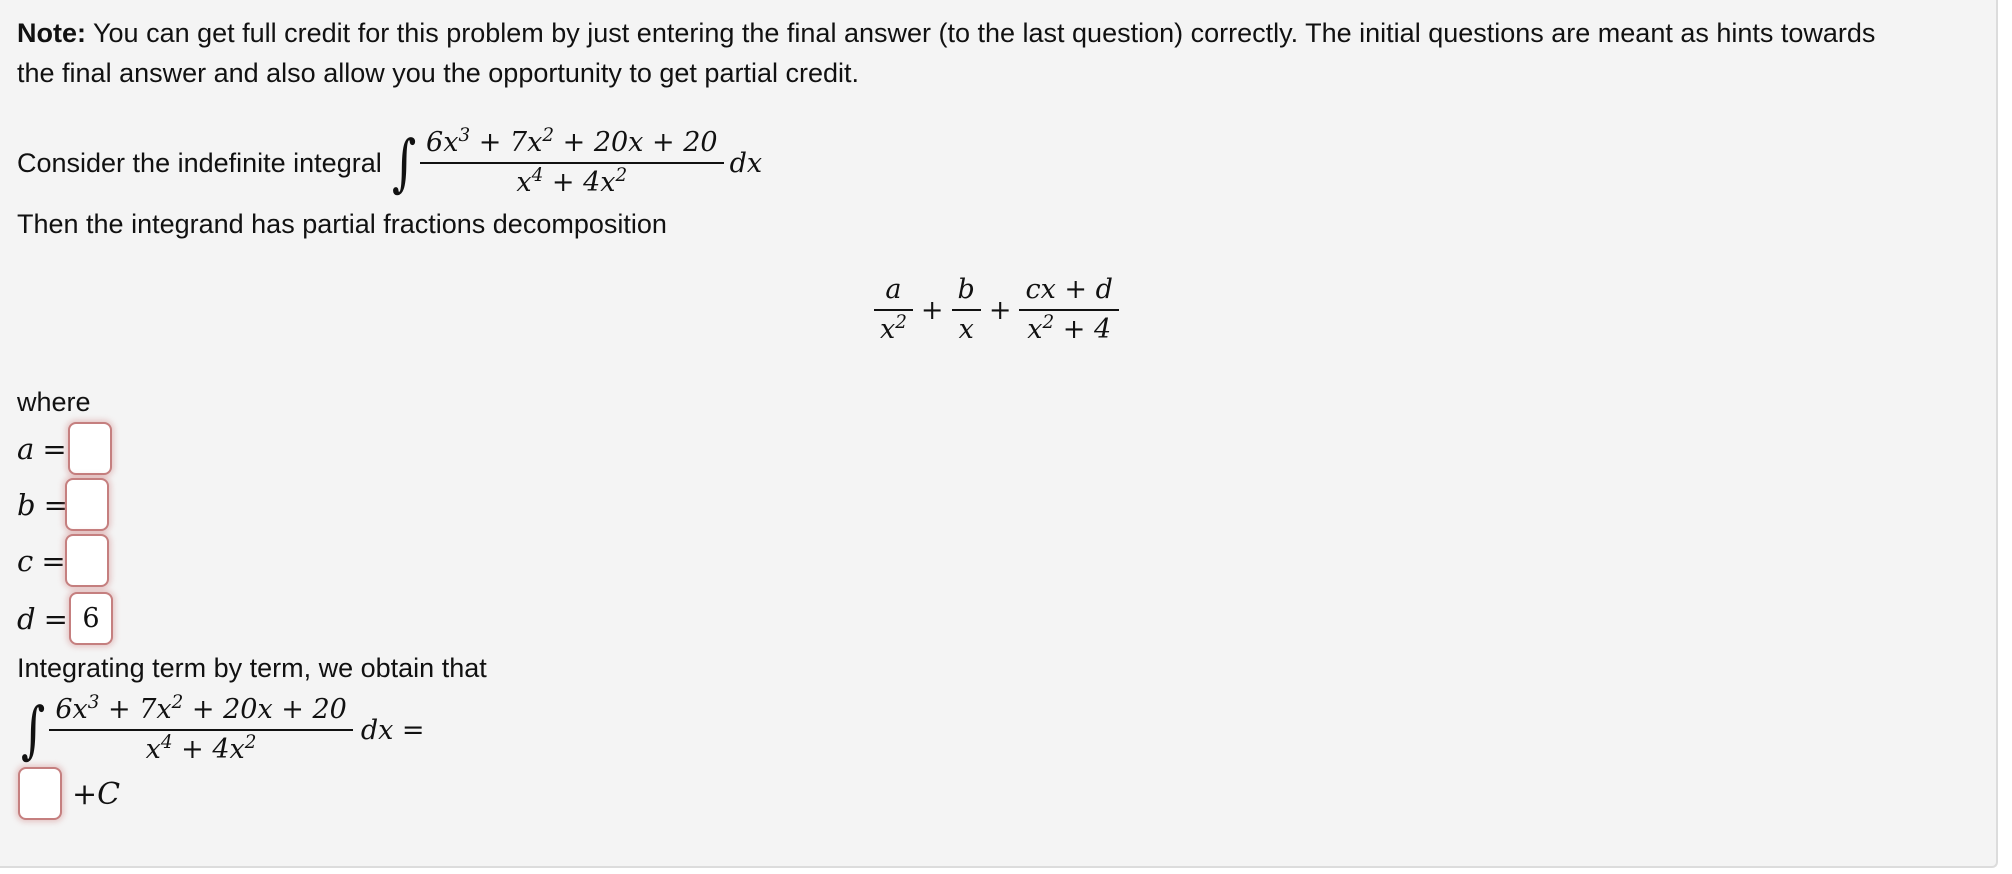  I want to click on note-label: Note:, so click(51, 33).